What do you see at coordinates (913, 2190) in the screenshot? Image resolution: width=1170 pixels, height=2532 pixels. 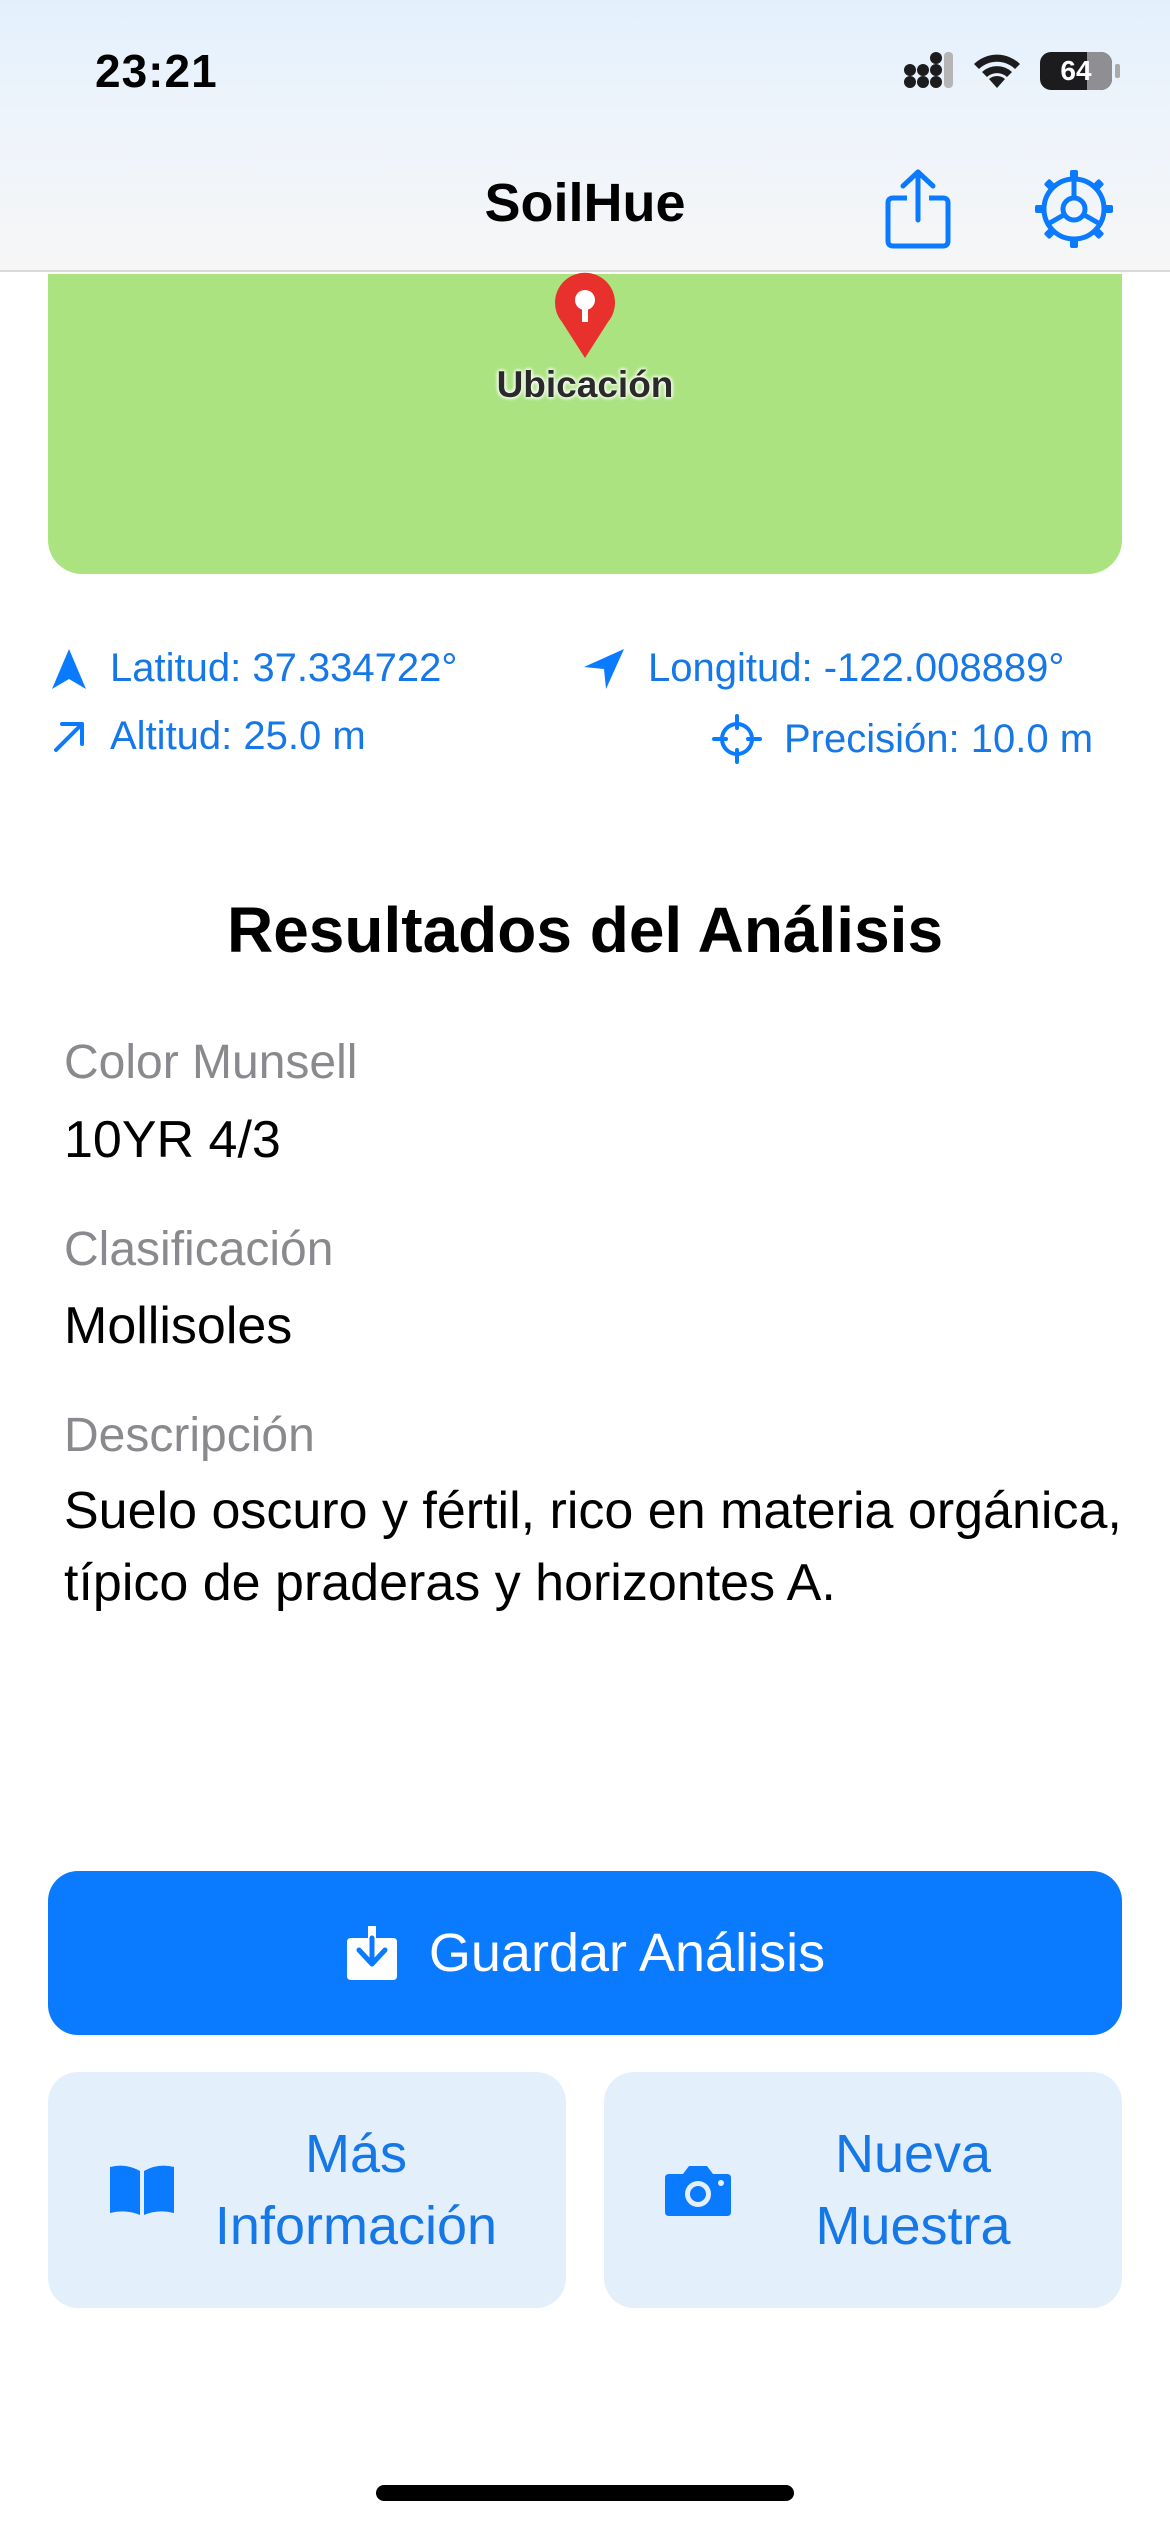 I see `new-sample-label: Nueva Muestra` at bounding box center [913, 2190].